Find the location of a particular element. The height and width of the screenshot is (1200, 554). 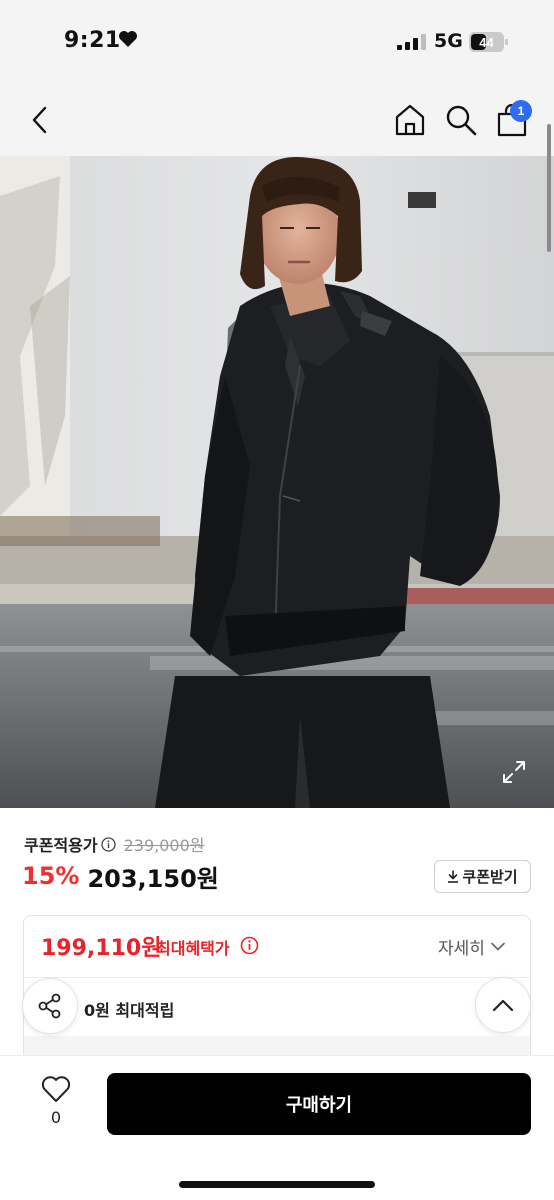

home-icon is located at coordinates (410, 120).